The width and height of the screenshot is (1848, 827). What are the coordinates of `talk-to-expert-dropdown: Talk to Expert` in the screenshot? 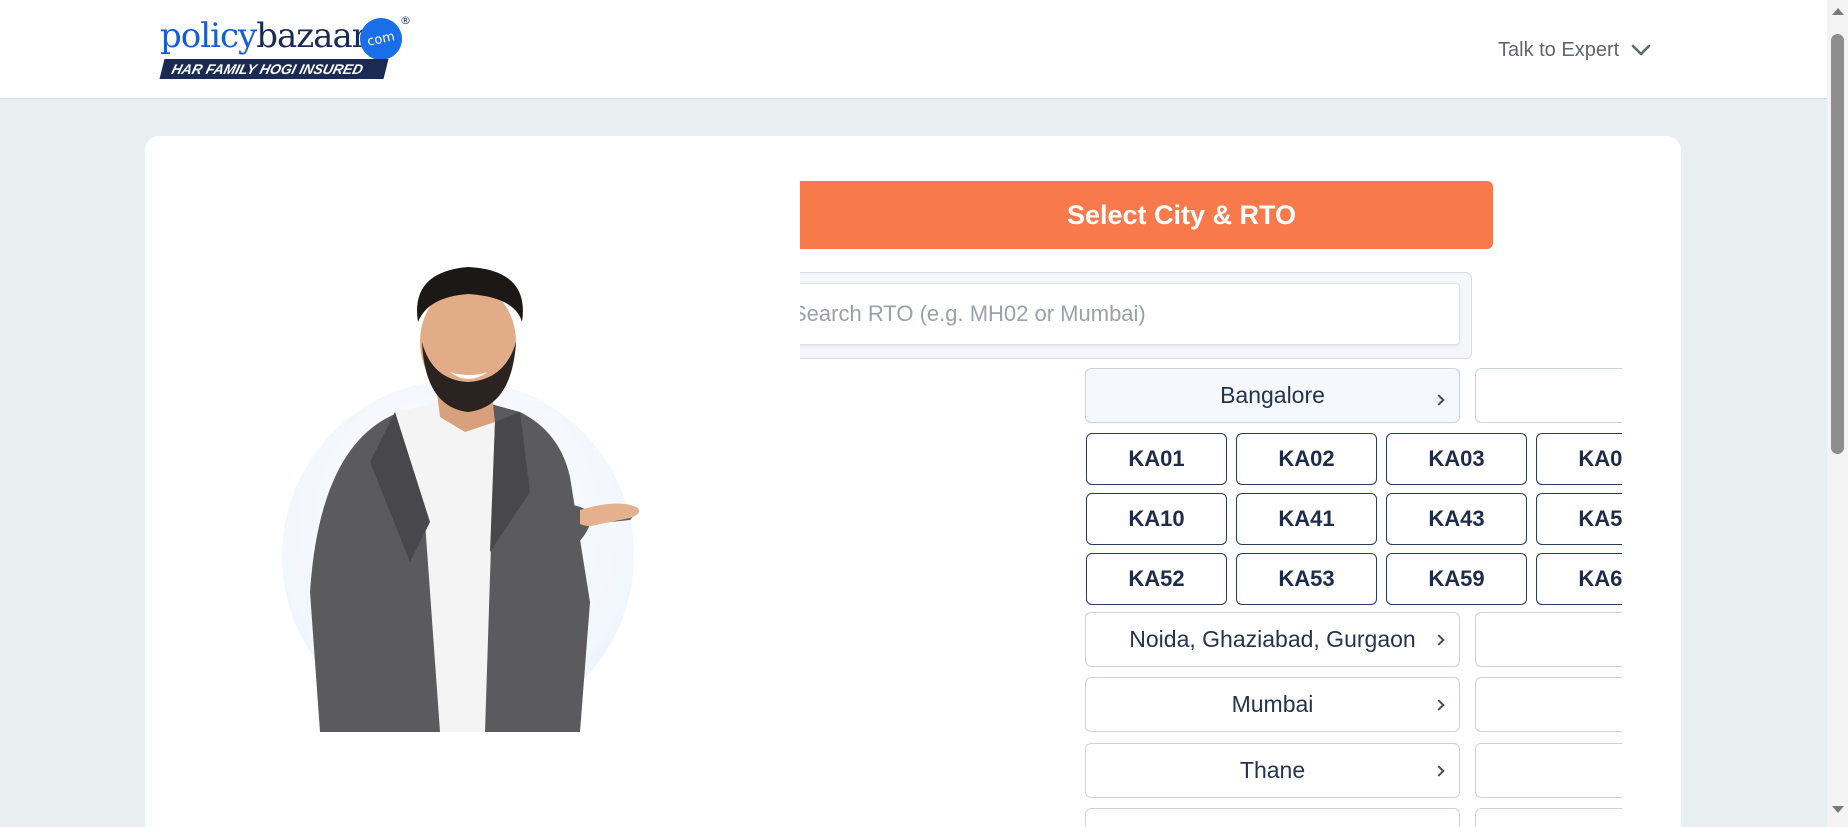 It's located at (1574, 50).